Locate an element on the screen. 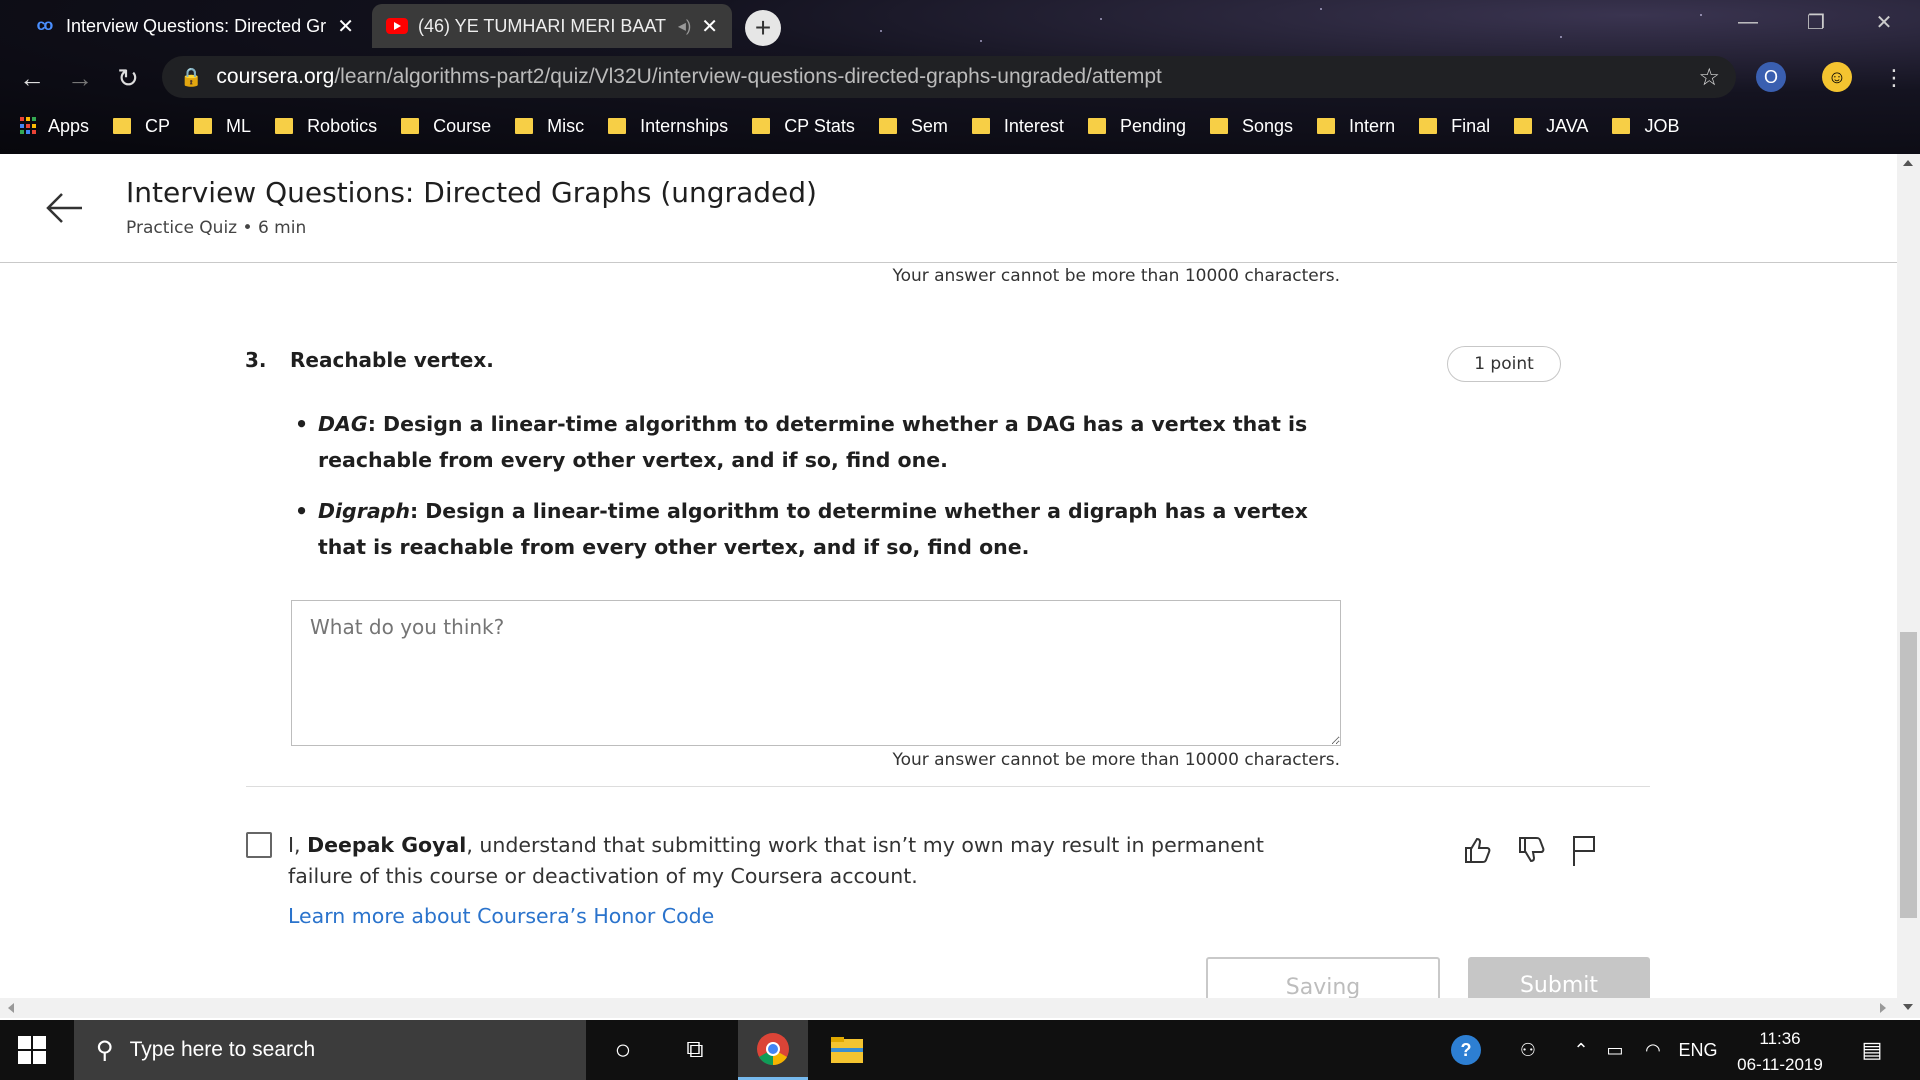  bookmark-folder: Robotics is located at coordinates (326, 126).